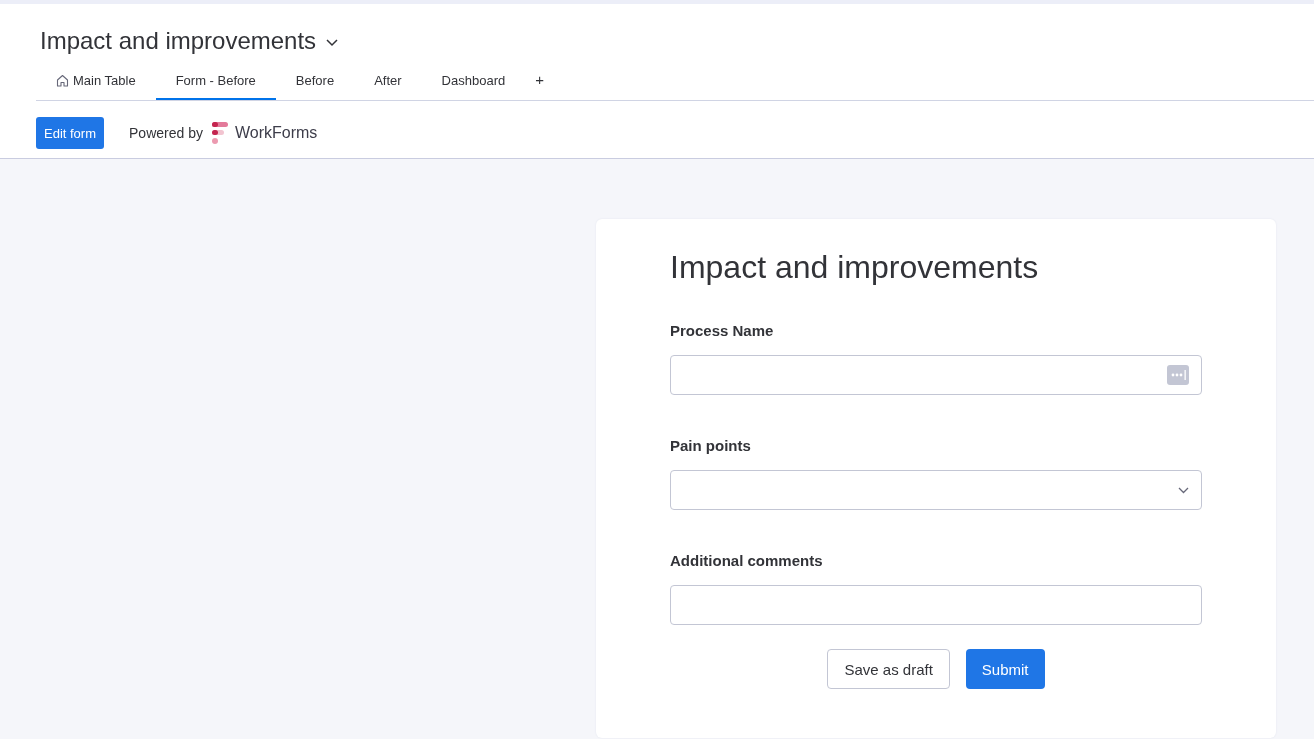  I want to click on save-draft-button: Save as draft, so click(888, 669).